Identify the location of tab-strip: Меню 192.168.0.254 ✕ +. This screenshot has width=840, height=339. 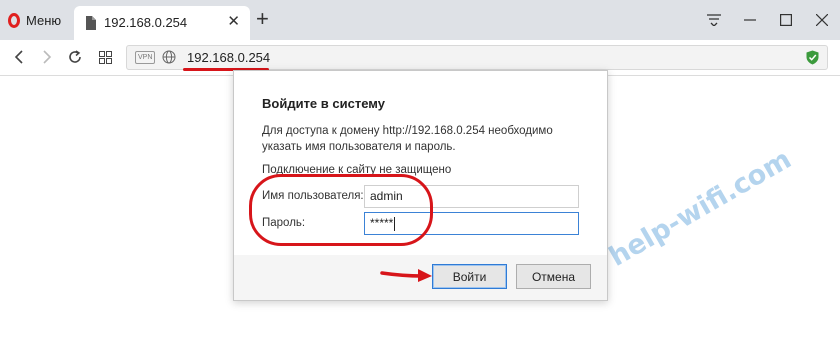
(420, 20).